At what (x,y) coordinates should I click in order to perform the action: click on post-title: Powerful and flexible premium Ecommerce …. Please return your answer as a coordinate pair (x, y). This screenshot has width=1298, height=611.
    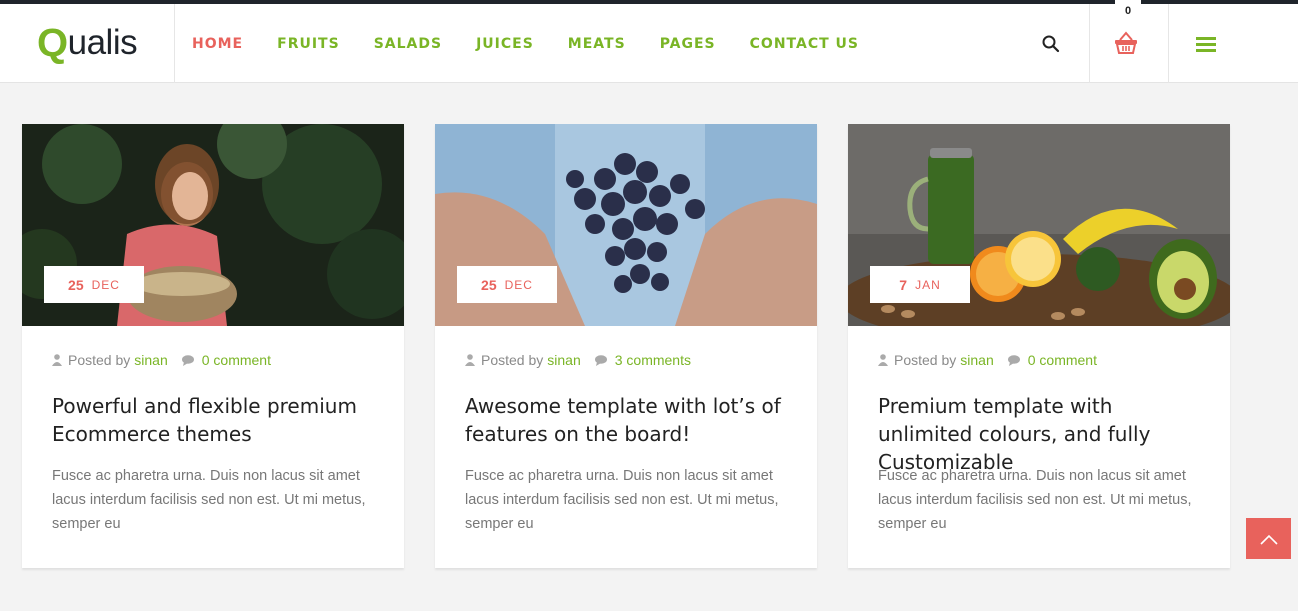
    Looking at the image, I should click on (217, 420).